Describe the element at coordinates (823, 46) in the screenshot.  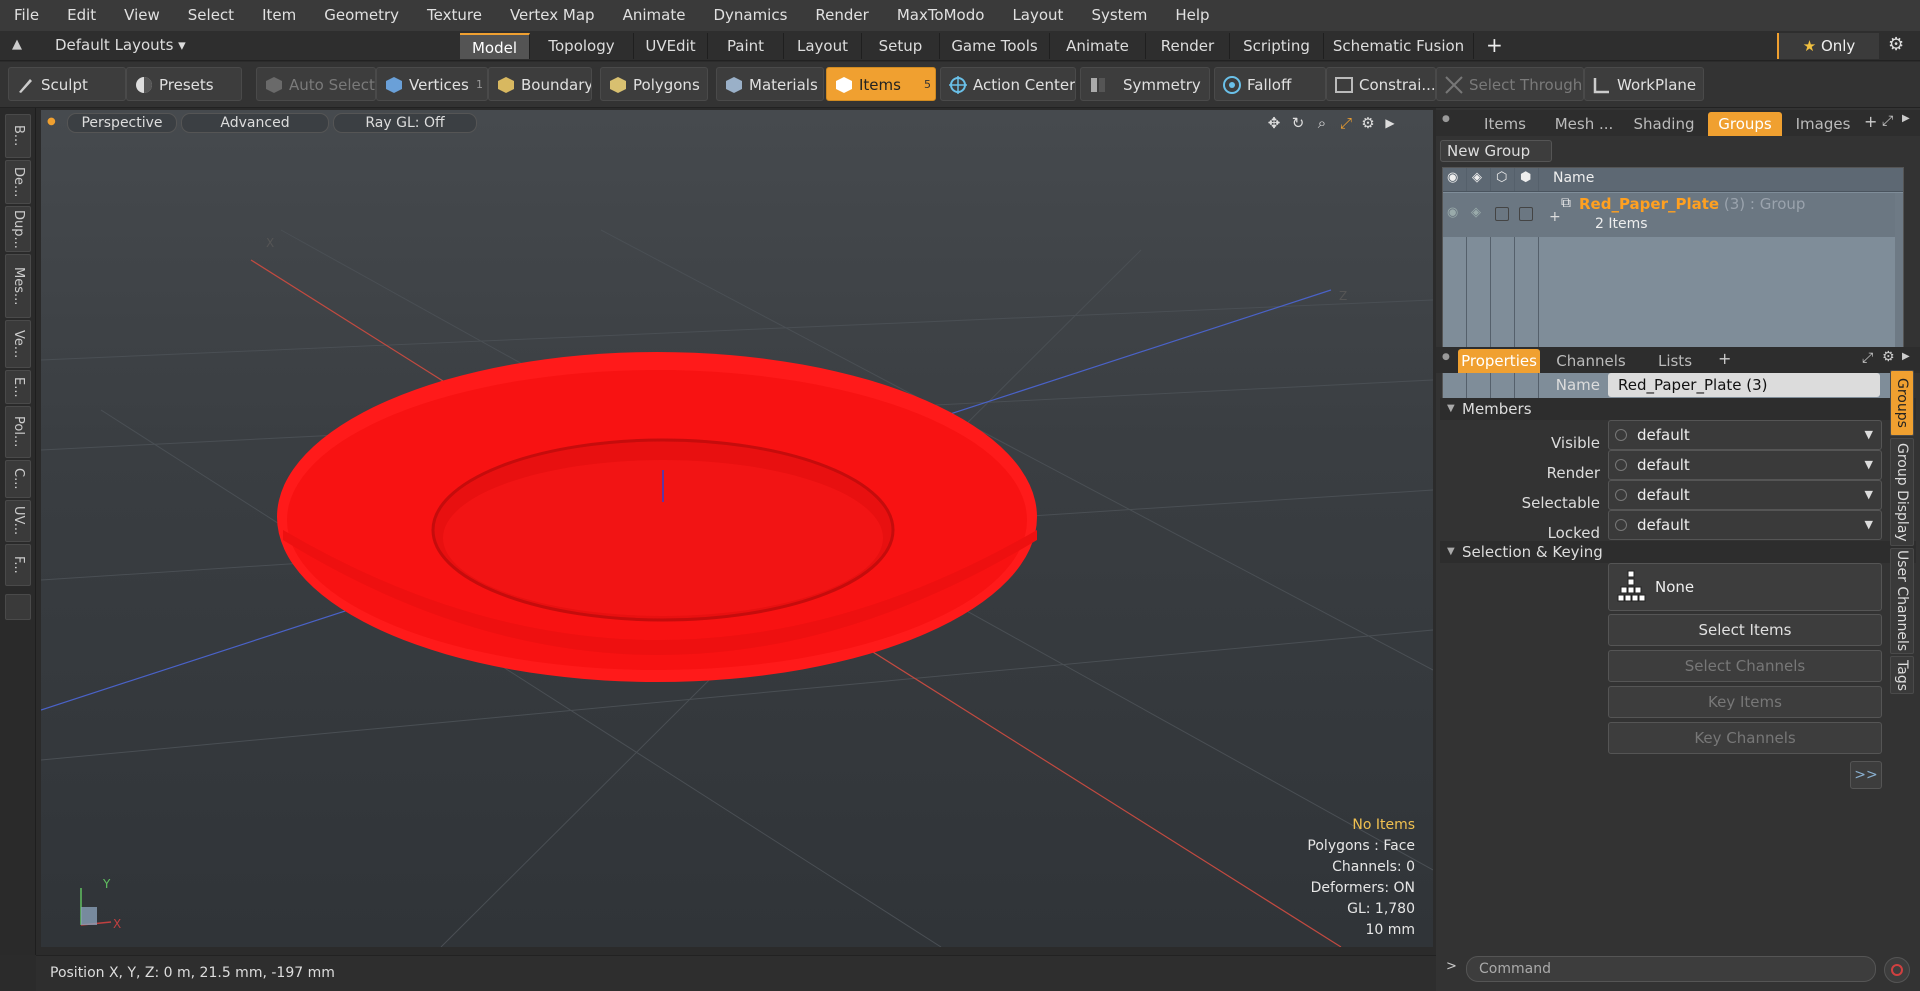
I see `tab-layout: Layout` at that location.